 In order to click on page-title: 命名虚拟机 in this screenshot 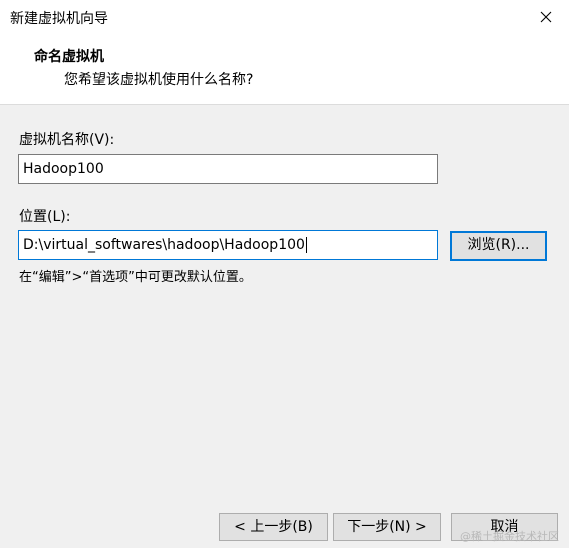, I will do `click(69, 57)`.